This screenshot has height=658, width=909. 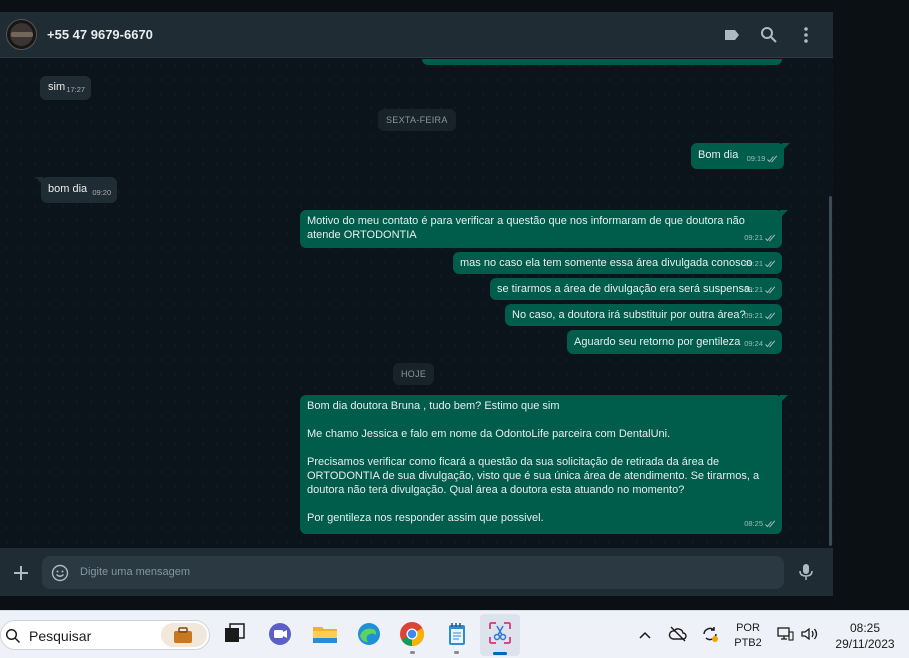 What do you see at coordinates (748, 628) in the screenshot?
I see `language-code: POR` at bounding box center [748, 628].